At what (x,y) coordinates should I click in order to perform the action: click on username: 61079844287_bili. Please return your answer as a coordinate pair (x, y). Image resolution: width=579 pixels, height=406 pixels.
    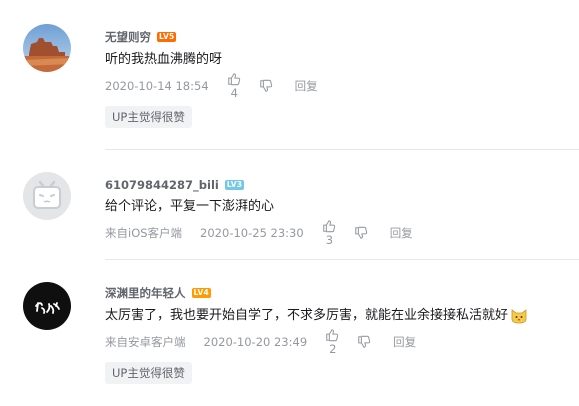
    Looking at the image, I should click on (162, 185).